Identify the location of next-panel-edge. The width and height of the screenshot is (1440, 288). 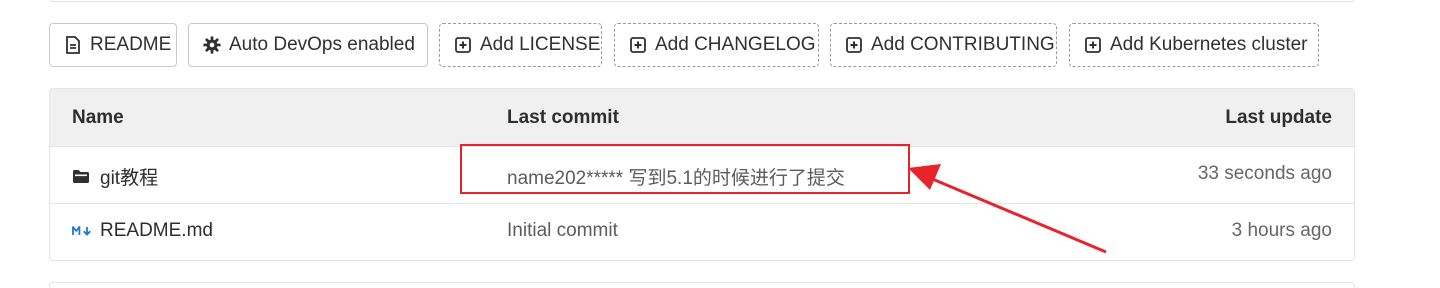
(702, 285).